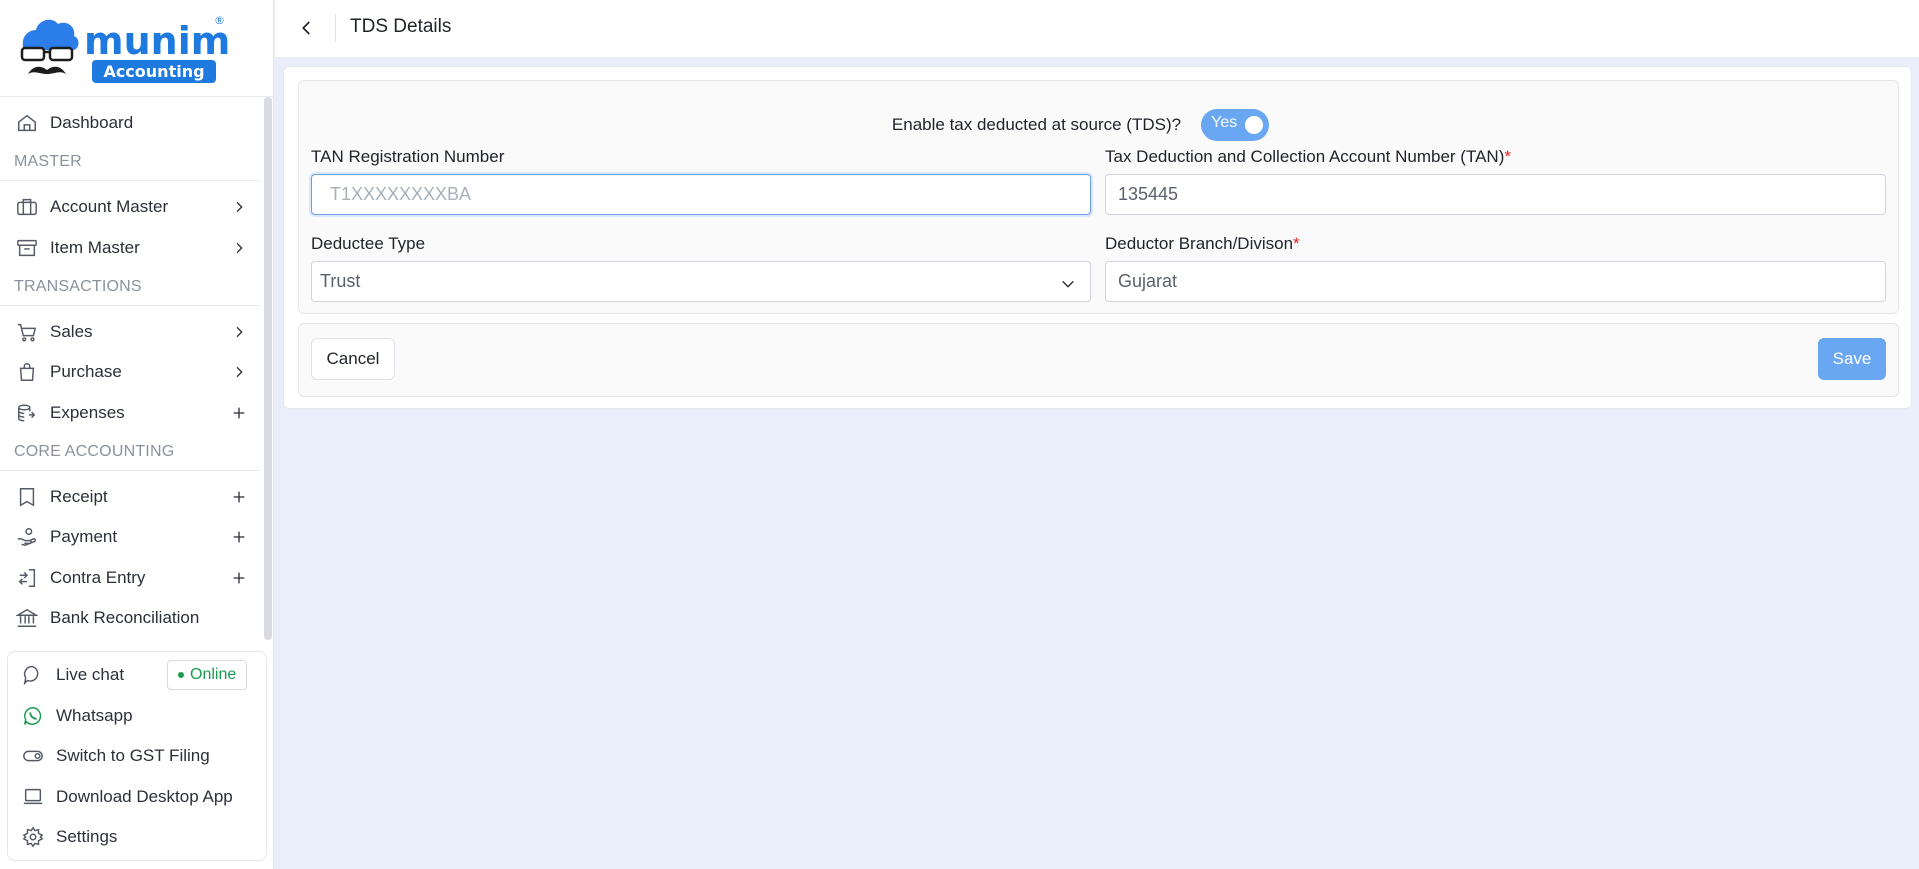 The width and height of the screenshot is (1919, 869). What do you see at coordinates (181, 675) in the screenshot?
I see `online-dot` at bounding box center [181, 675].